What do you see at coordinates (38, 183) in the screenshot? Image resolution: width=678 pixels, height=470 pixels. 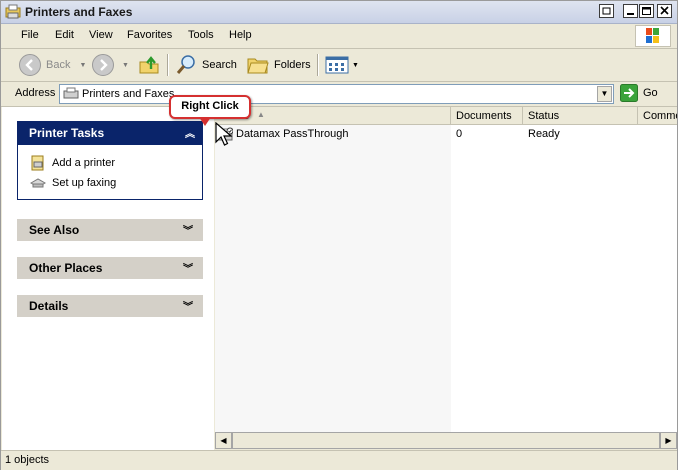 I see `fax-icon` at bounding box center [38, 183].